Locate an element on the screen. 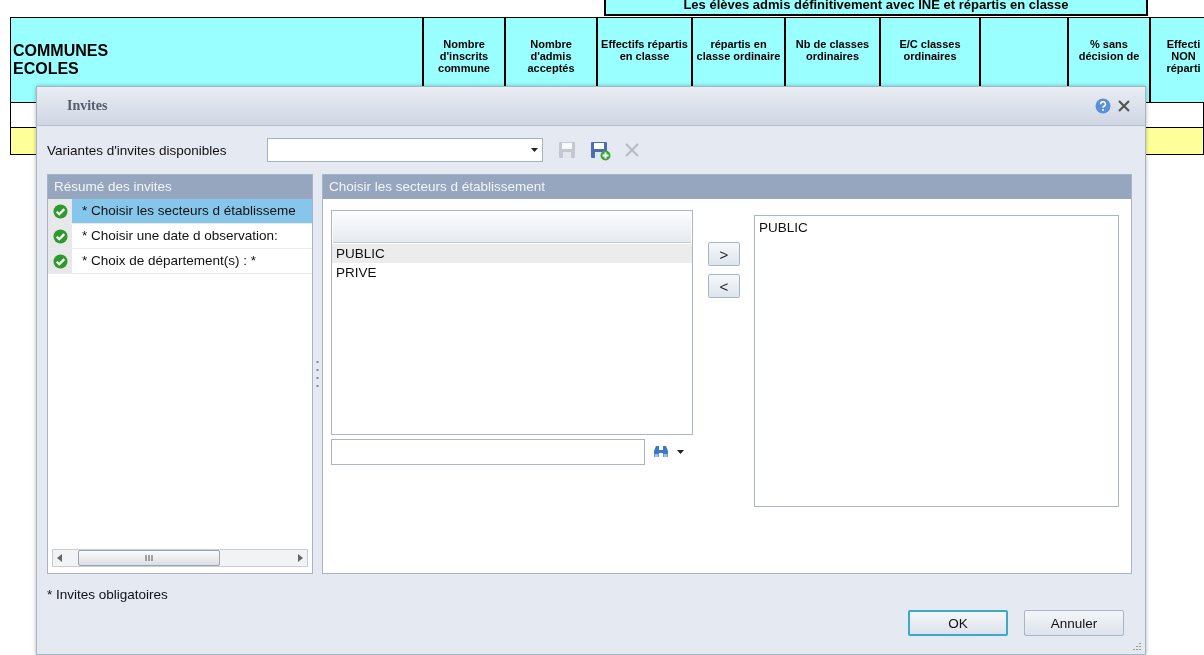  search-field is located at coordinates (488, 452).